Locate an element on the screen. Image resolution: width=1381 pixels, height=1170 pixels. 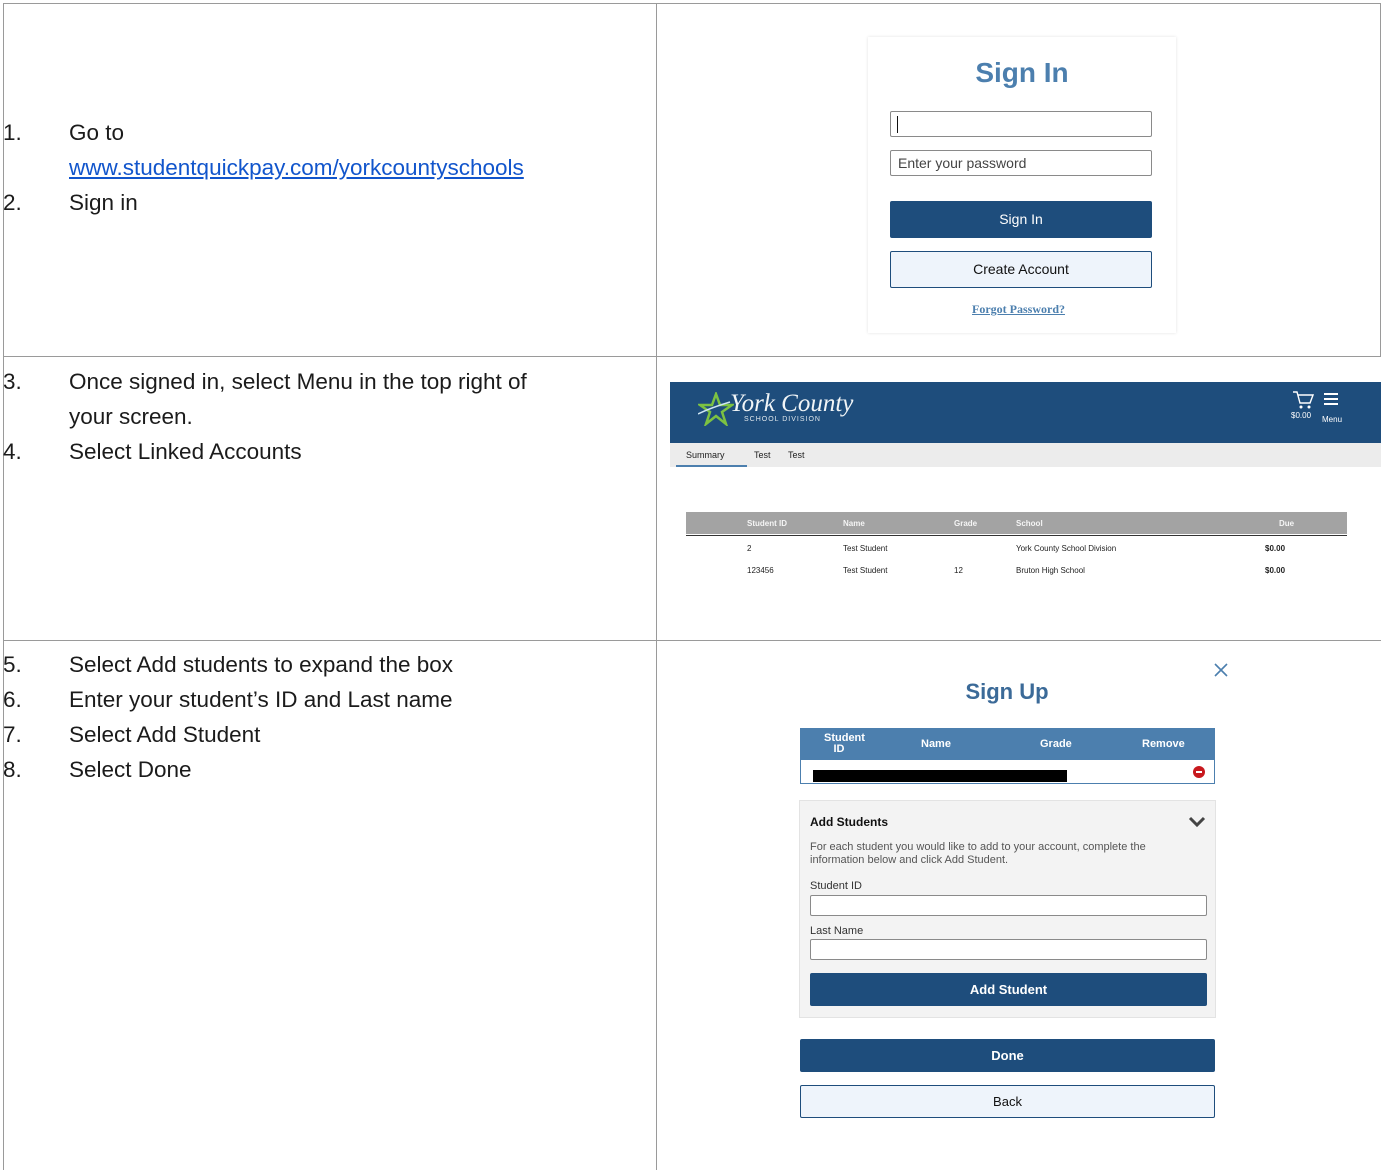
col-due: Due is located at coordinates (1287, 523).